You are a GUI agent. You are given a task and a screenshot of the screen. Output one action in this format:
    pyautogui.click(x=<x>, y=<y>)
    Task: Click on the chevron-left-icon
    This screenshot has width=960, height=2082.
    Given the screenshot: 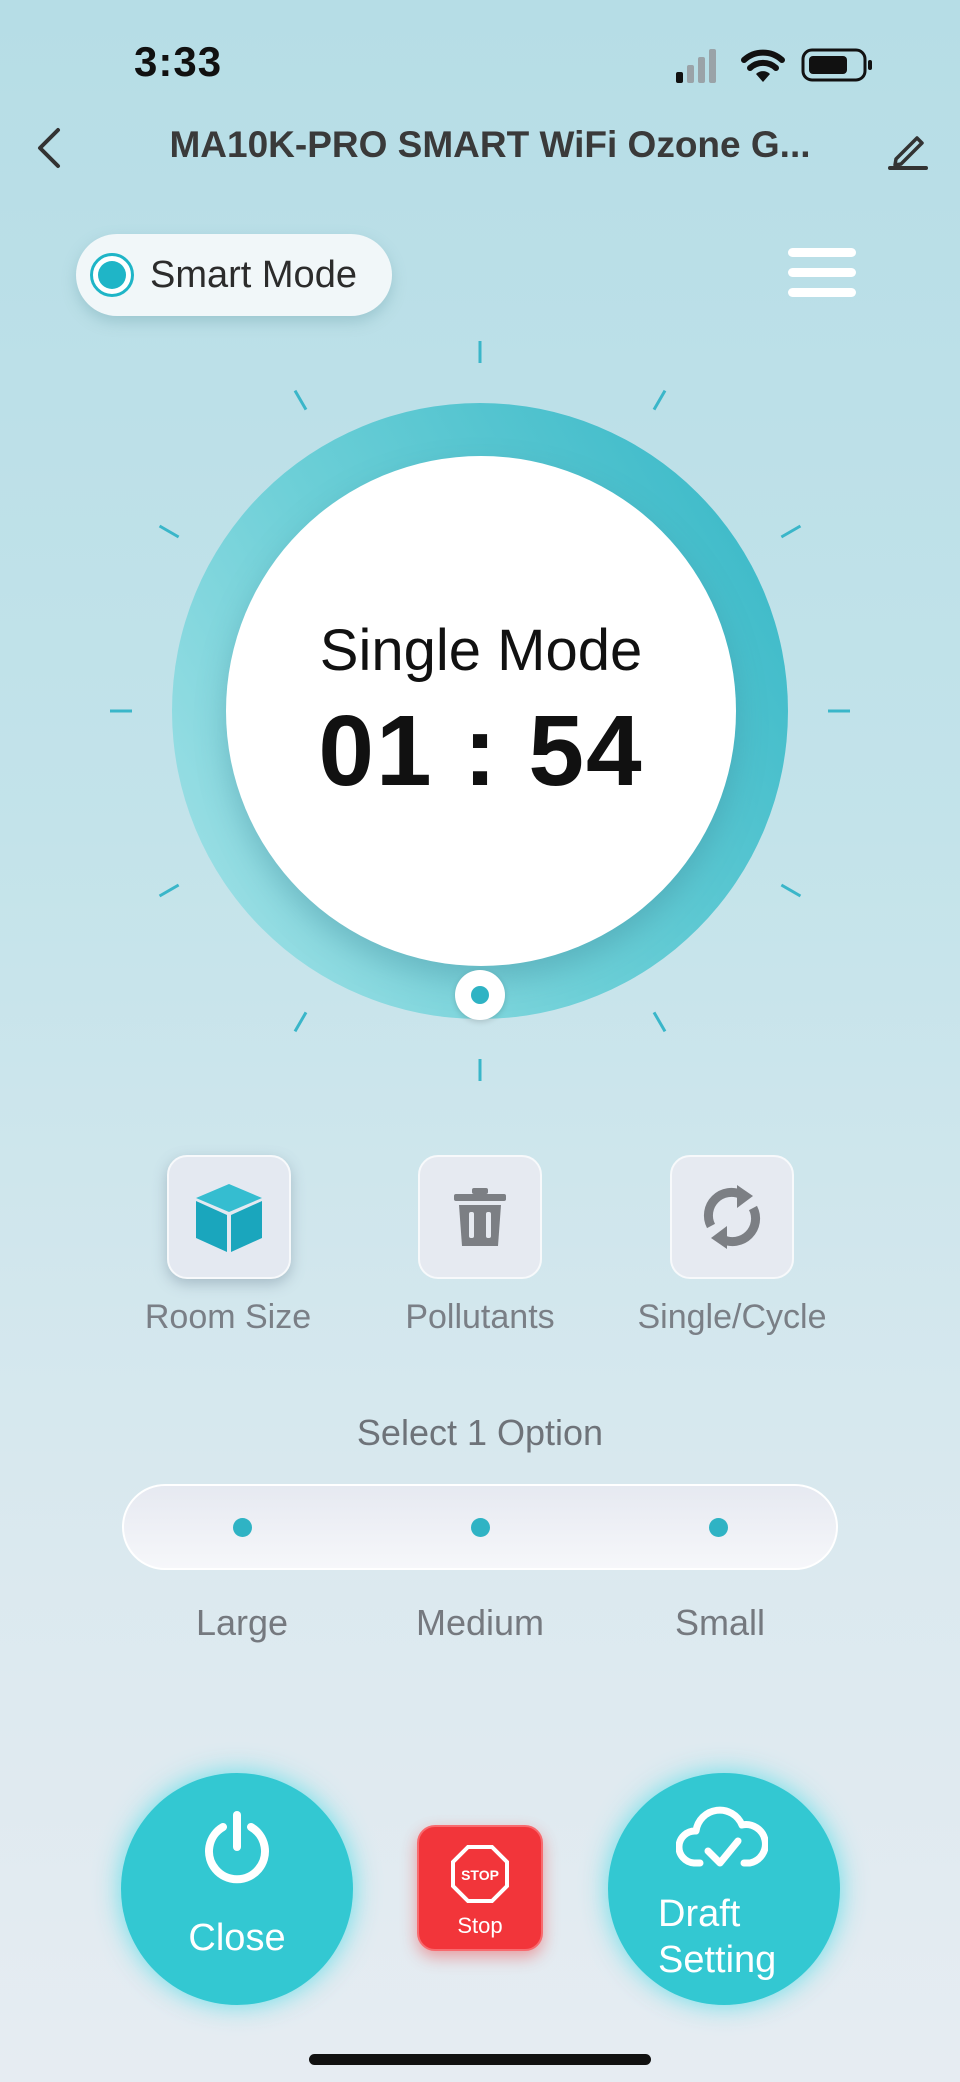 What is the action you would take?
    pyautogui.click(x=49, y=148)
    